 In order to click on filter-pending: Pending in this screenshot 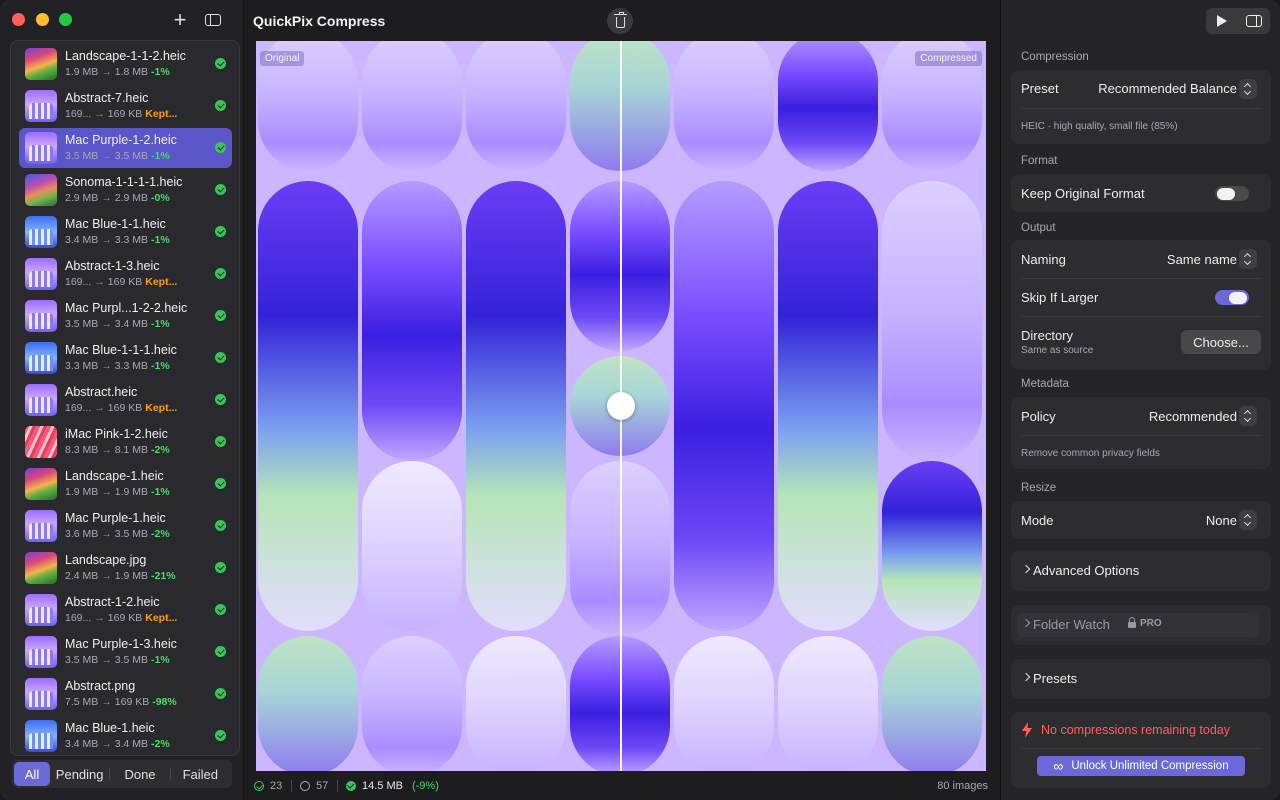, I will do `click(79, 774)`.